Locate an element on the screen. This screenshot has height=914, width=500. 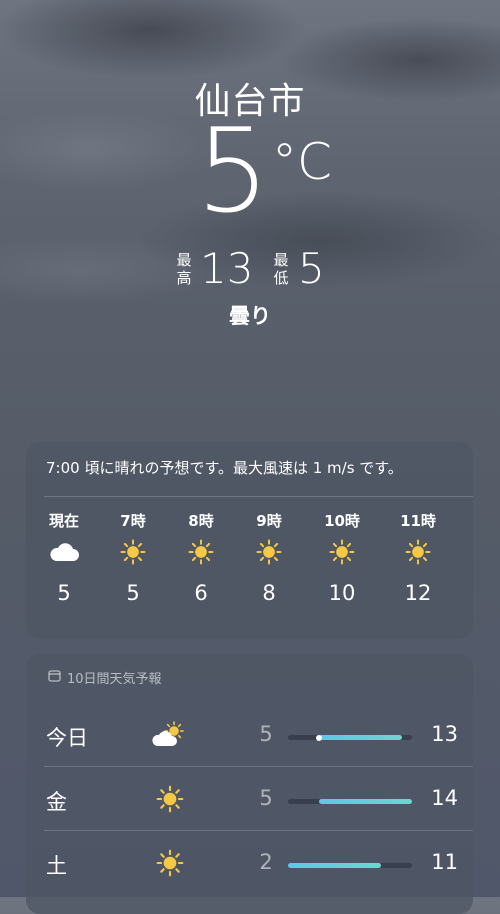
hourly-item: 7時 5 is located at coordinates (133, 560).